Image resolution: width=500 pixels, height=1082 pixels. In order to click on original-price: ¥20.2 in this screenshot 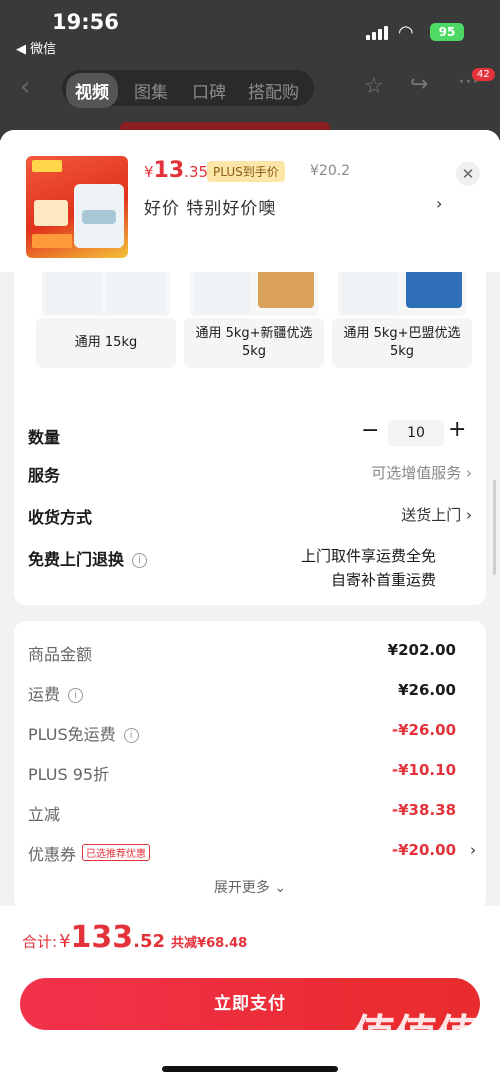, I will do `click(330, 171)`.